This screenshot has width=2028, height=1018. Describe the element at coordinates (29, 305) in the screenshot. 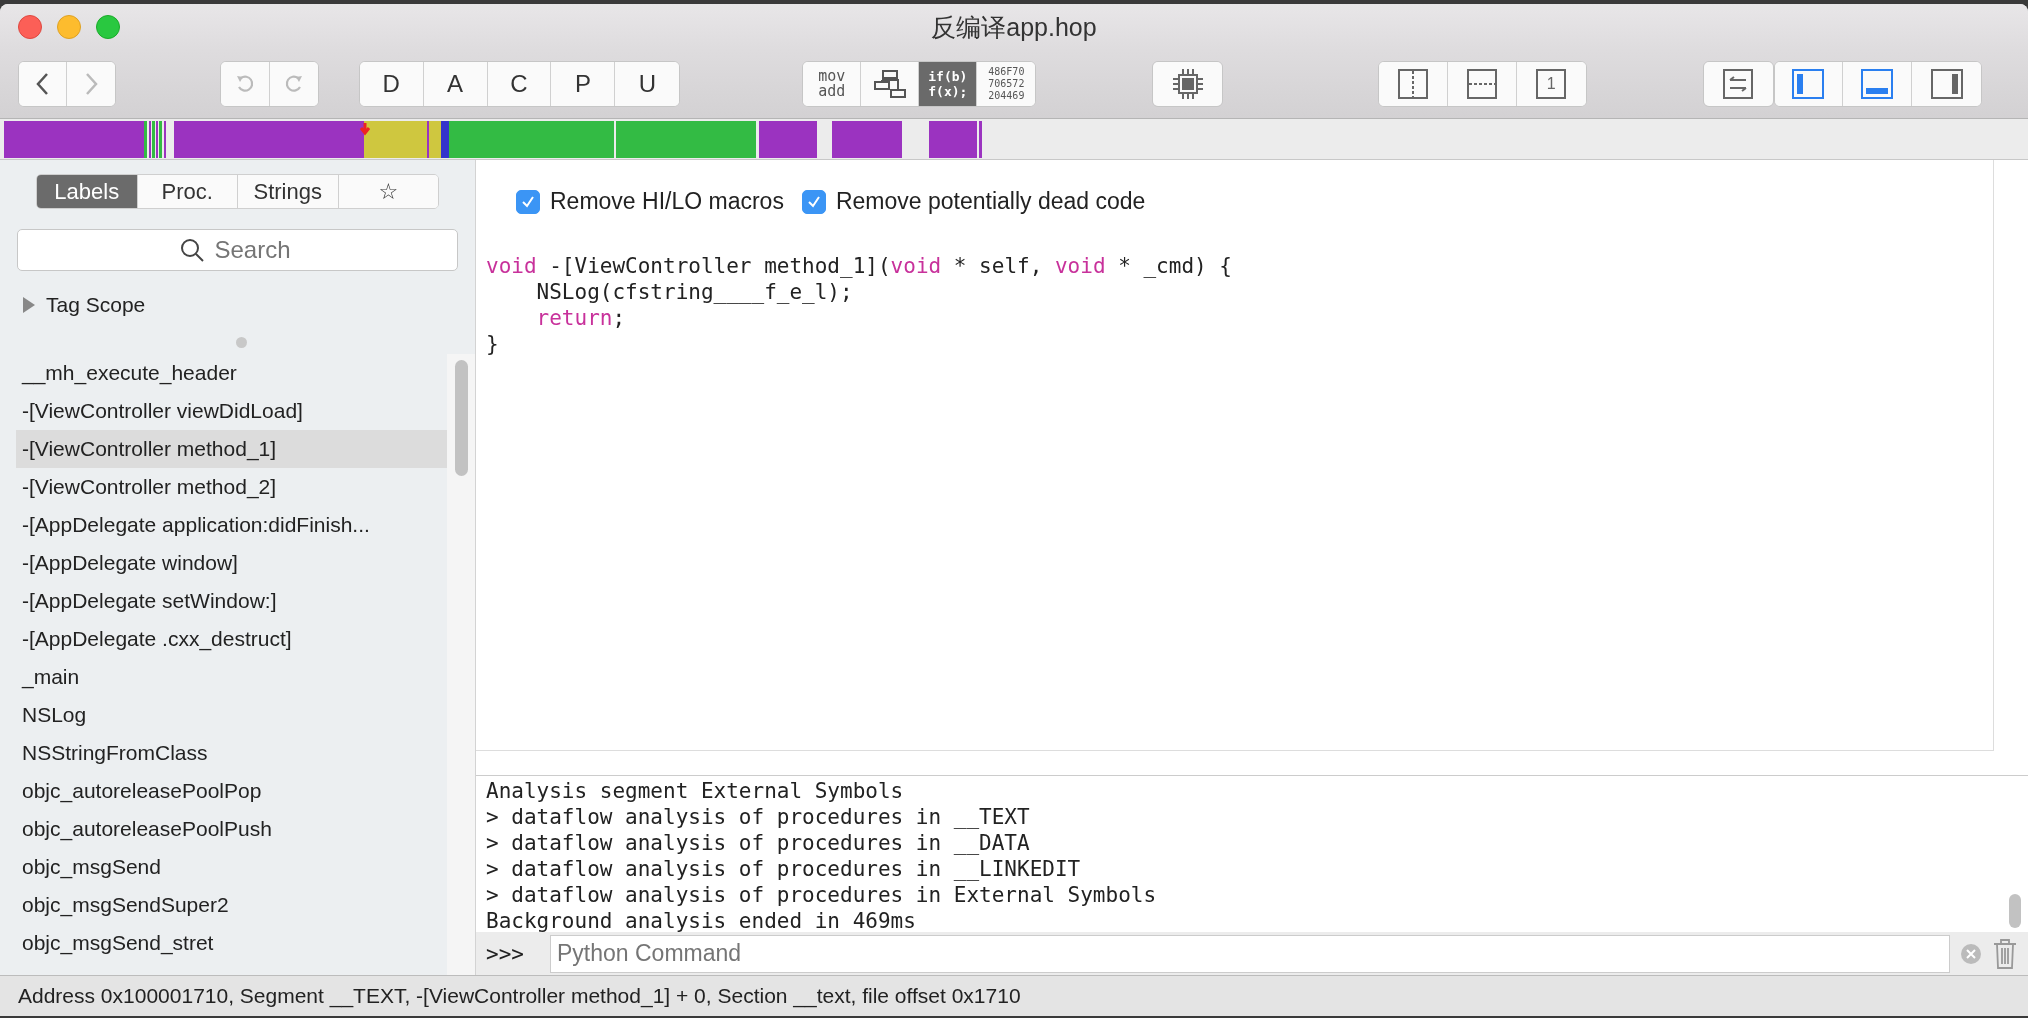

I see `collapsed-triangle-icon` at that location.